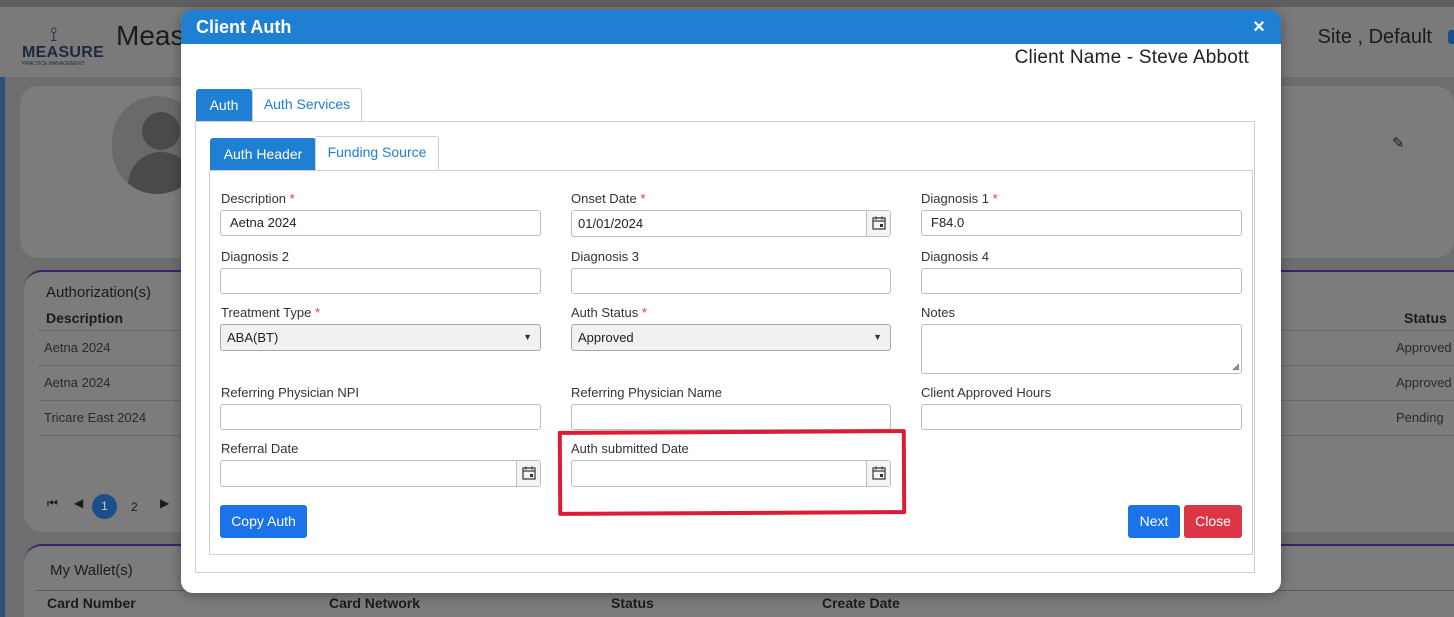 The height and width of the screenshot is (617, 1454). What do you see at coordinates (731, 27) in the screenshot?
I see `modal-header: Client Auth ×` at bounding box center [731, 27].